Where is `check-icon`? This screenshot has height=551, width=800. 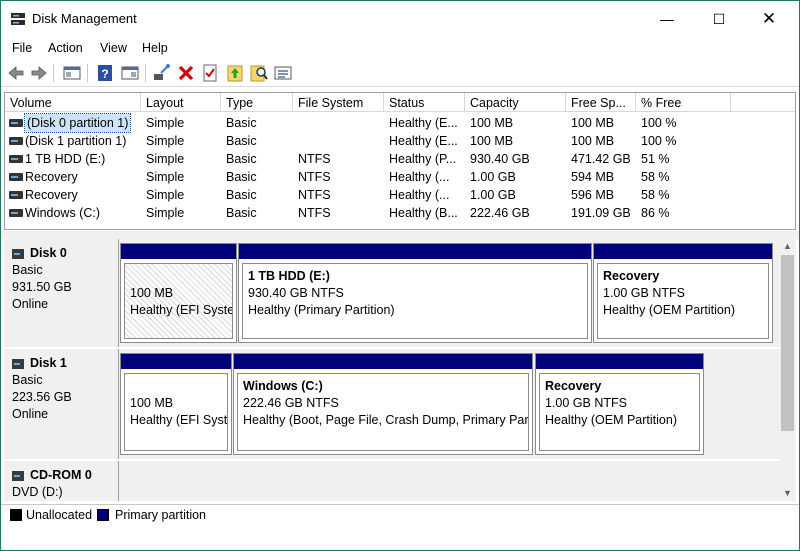
check-icon is located at coordinates (210, 73).